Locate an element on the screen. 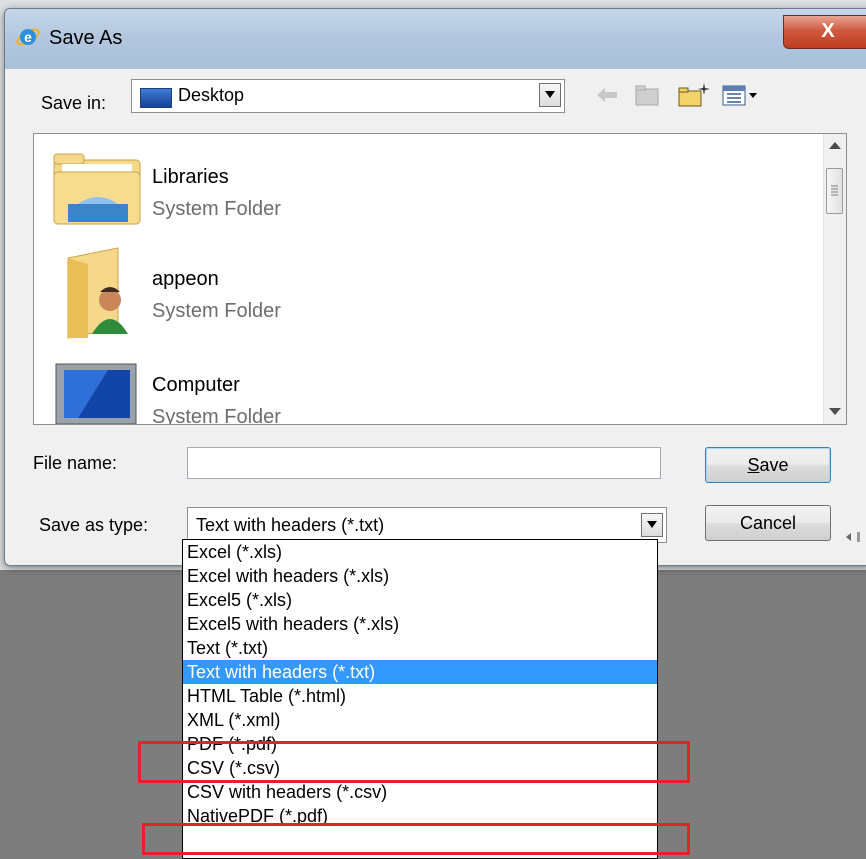 This screenshot has width=866, height=859. up-folder-icon is located at coordinates (647, 95).